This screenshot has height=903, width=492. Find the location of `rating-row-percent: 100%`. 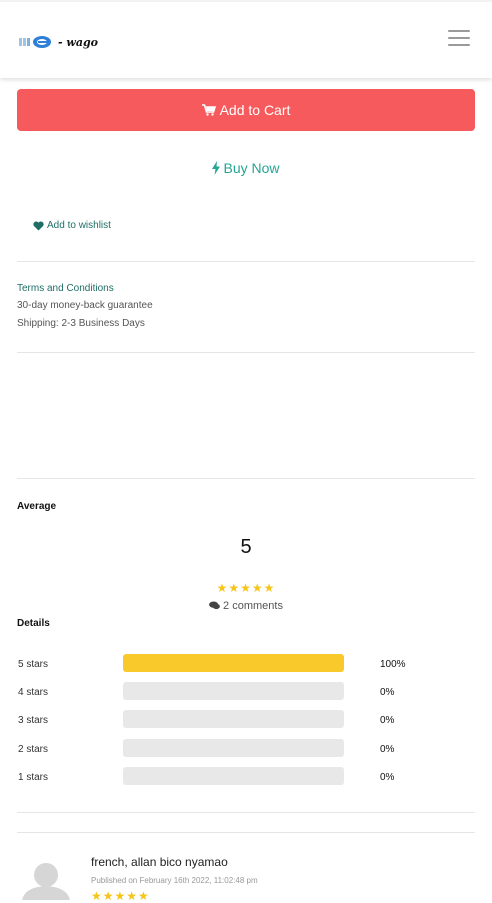

rating-row-percent: 100% is located at coordinates (393, 664).